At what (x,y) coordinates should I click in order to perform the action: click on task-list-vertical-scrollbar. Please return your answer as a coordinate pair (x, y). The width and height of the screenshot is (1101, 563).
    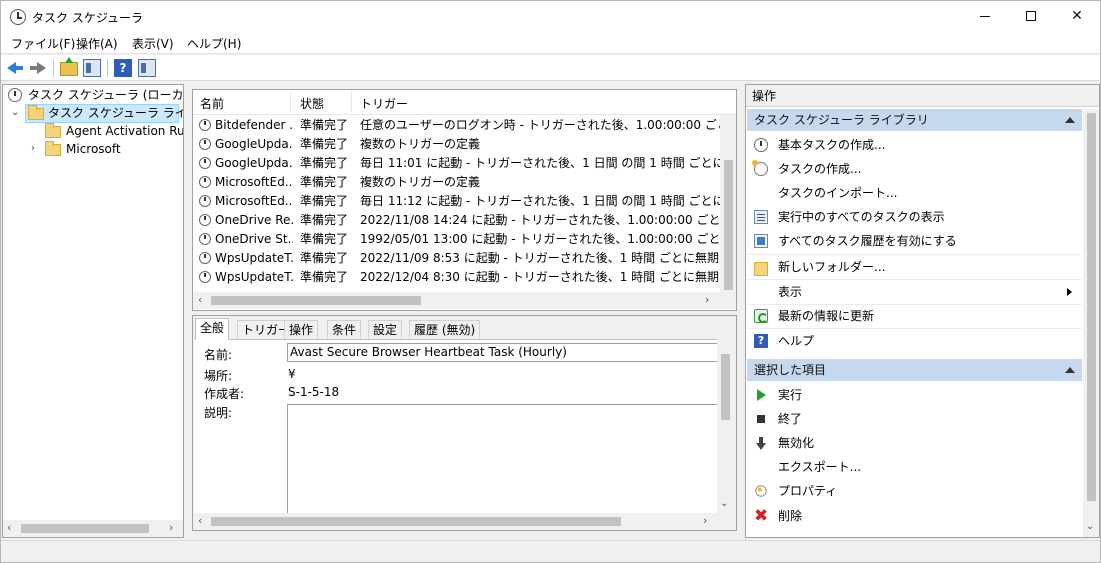
    Looking at the image, I should click on (728, 204).